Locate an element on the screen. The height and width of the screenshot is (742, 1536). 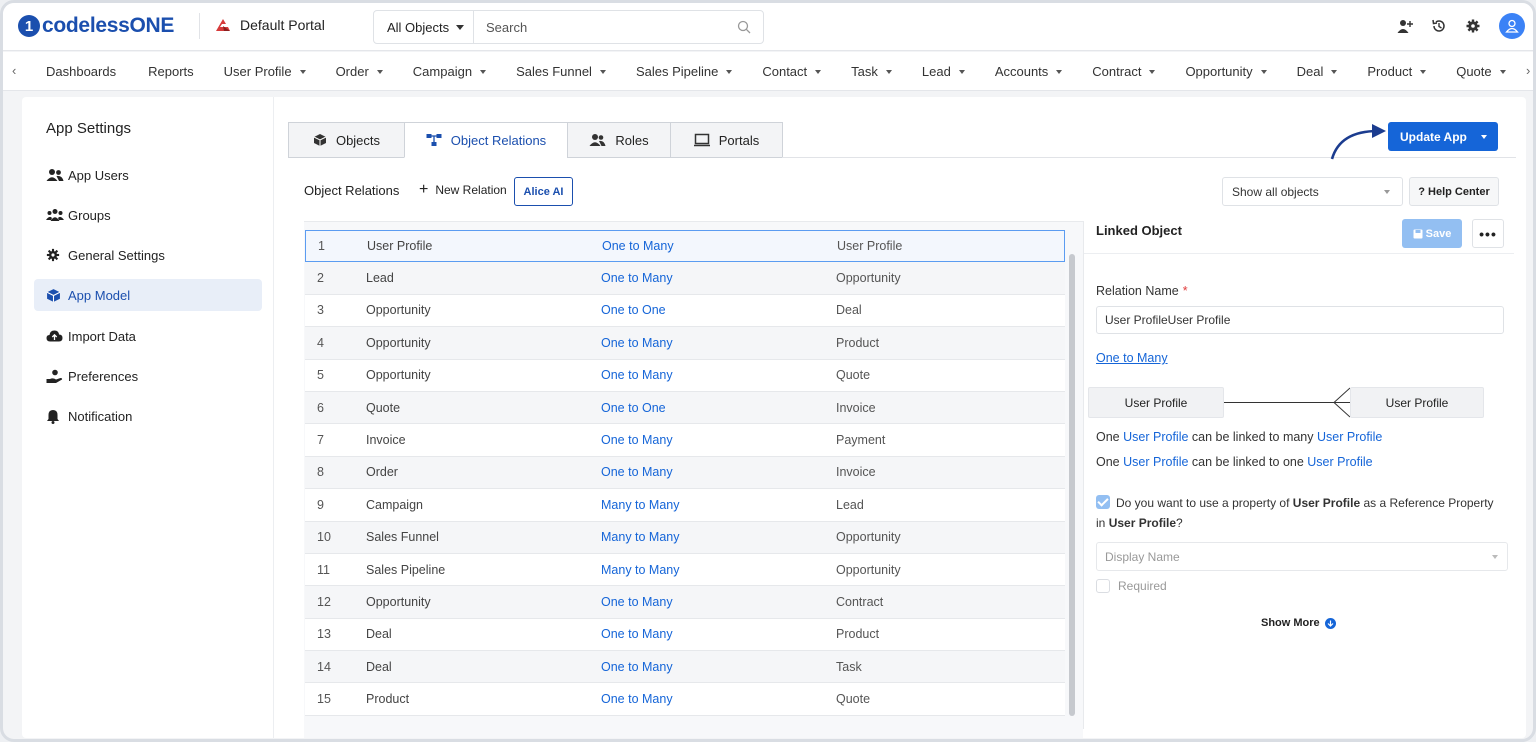
source-object: Deal is located at coordinates (379, 634).